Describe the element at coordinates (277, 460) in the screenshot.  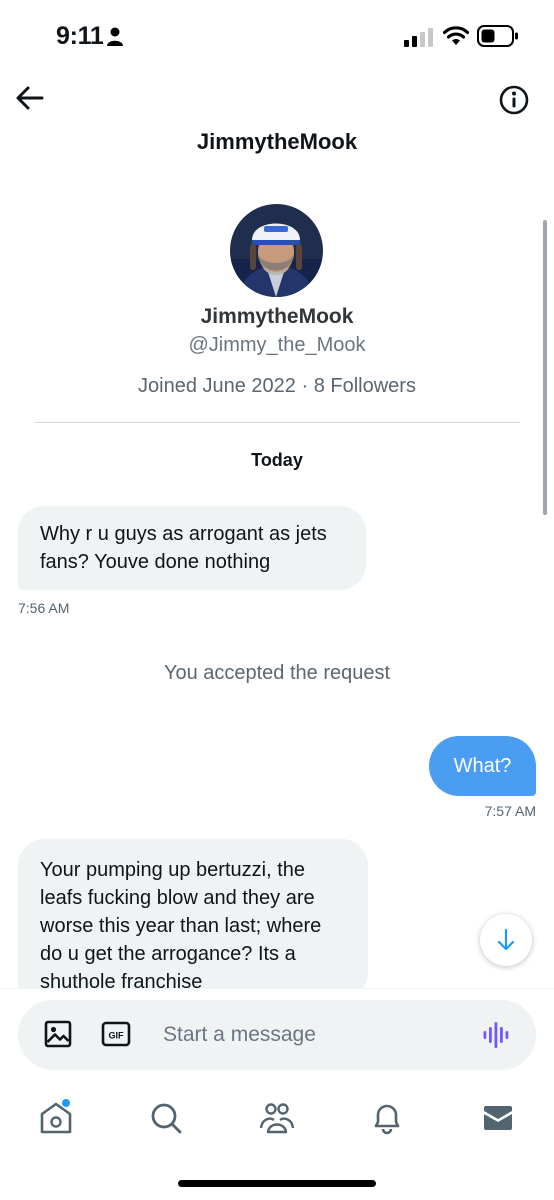
I see `date-separator: Today` at that location.